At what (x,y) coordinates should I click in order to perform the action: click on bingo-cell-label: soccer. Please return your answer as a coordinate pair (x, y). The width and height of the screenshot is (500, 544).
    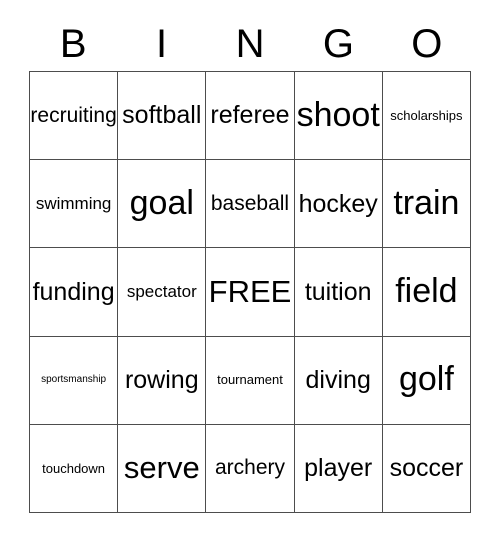
    Looking at the image, I should click on (426, 468).